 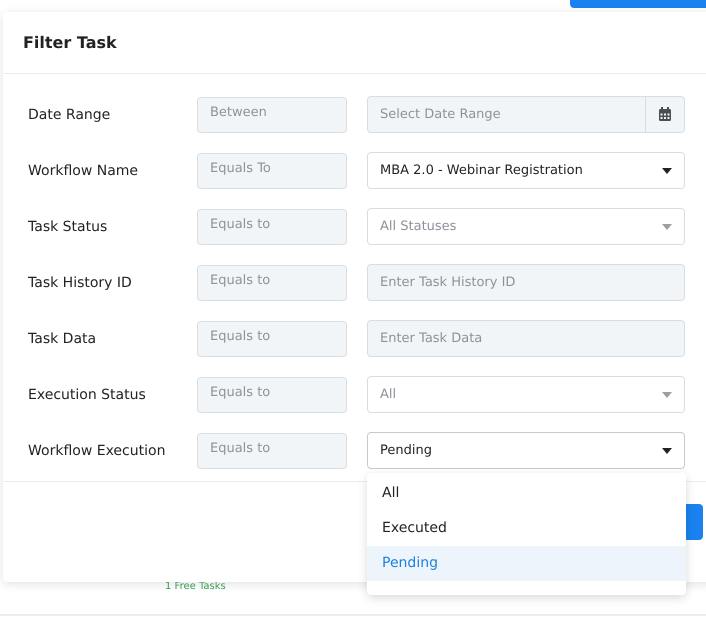 What do you see at coordinates (526, 528) in the screenshot?
I see `dropdown-option: Executed` at bounding box center [526, 528].